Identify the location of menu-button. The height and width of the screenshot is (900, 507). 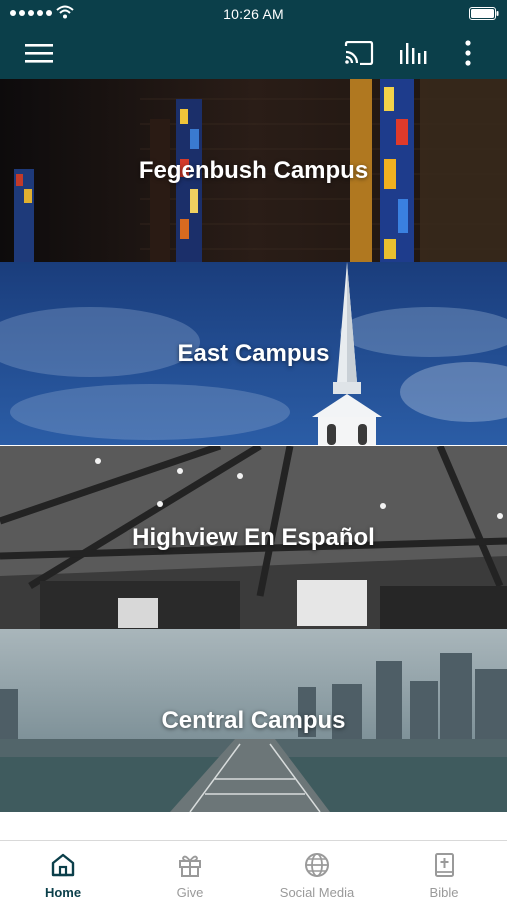
(39, 53).